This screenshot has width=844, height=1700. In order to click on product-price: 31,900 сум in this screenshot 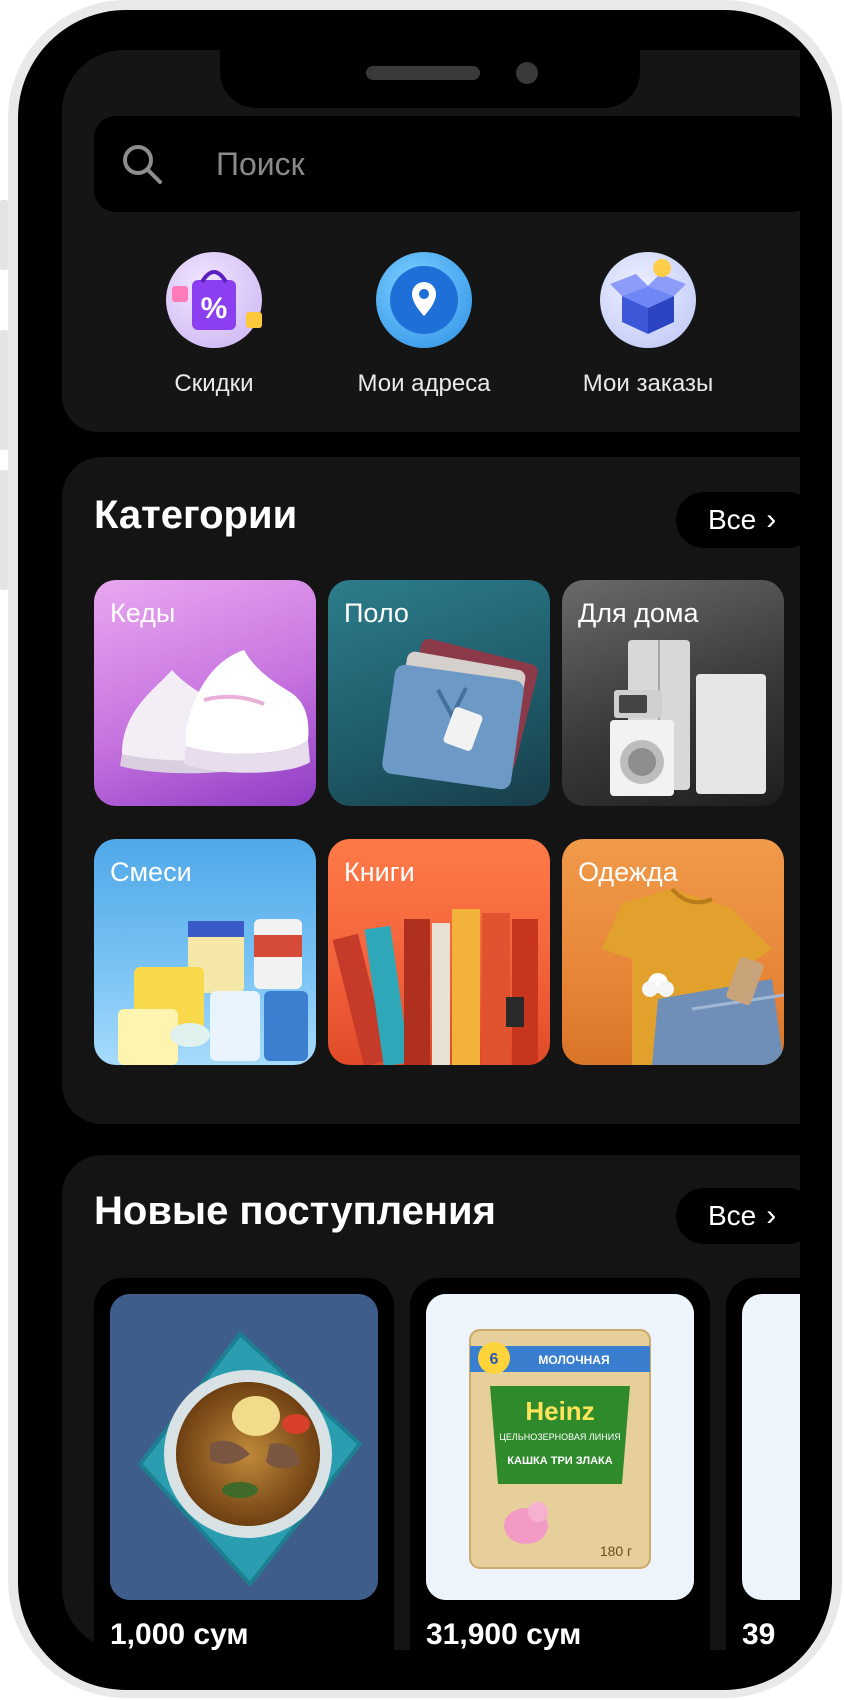, I will do `click(504, 1634)`.